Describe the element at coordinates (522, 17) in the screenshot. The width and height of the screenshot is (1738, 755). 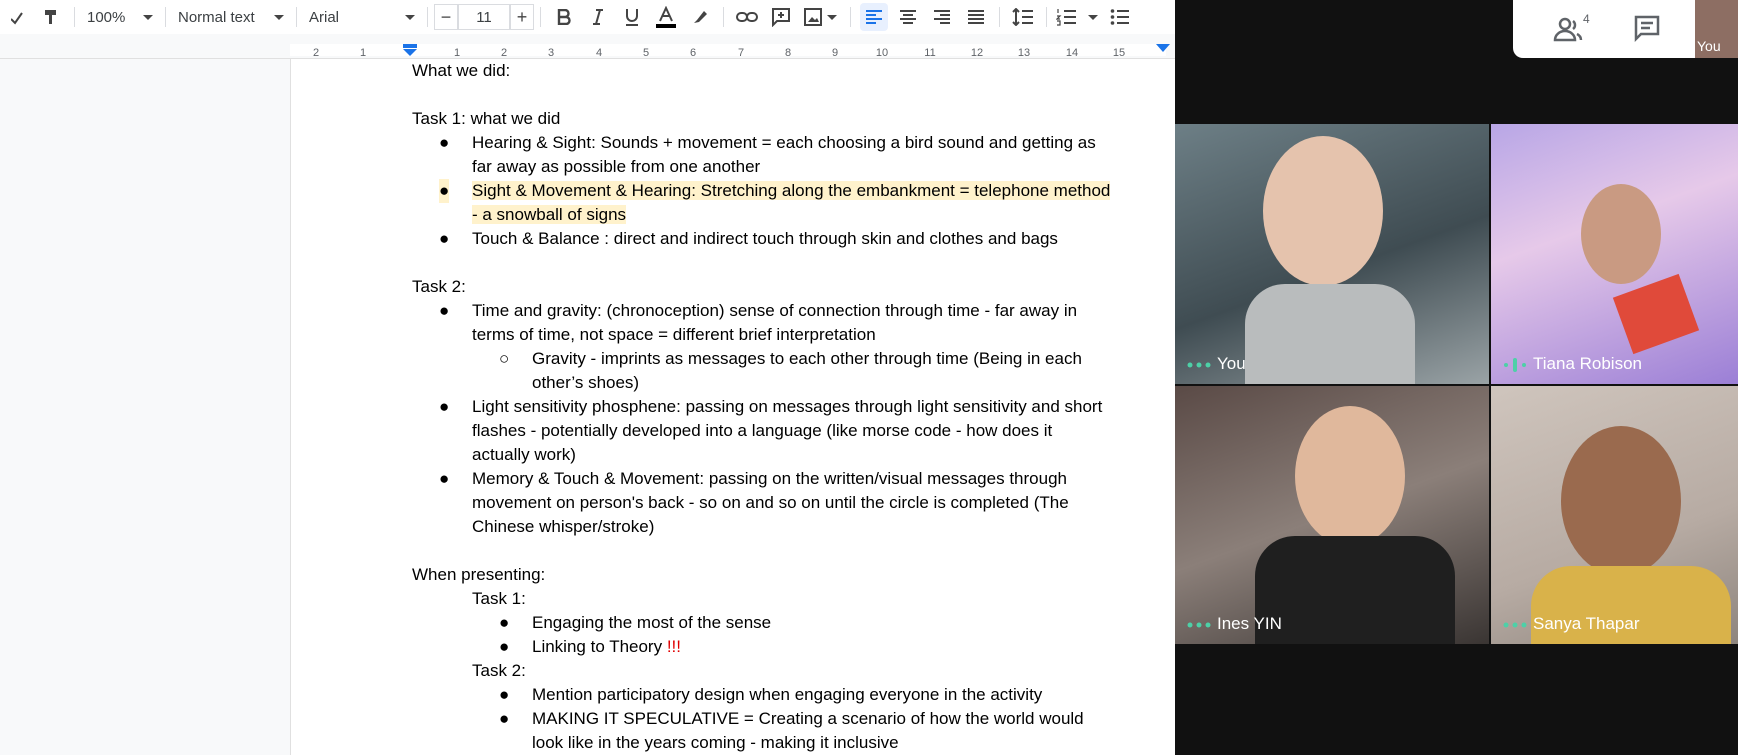
I see `increase-font-size-button: +` at that location.